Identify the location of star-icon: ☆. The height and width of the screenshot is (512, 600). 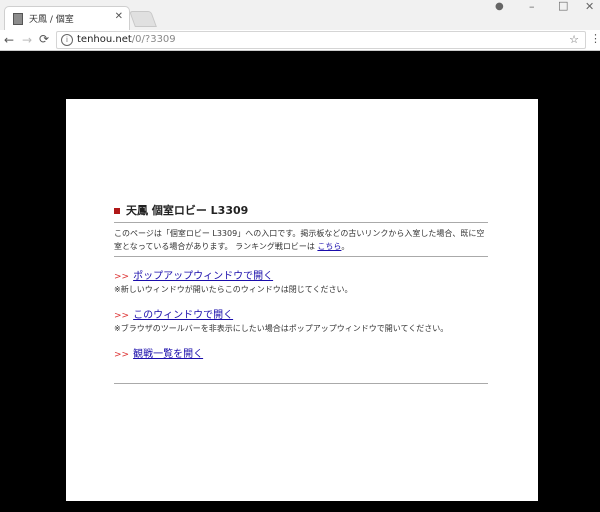
(574, 39).